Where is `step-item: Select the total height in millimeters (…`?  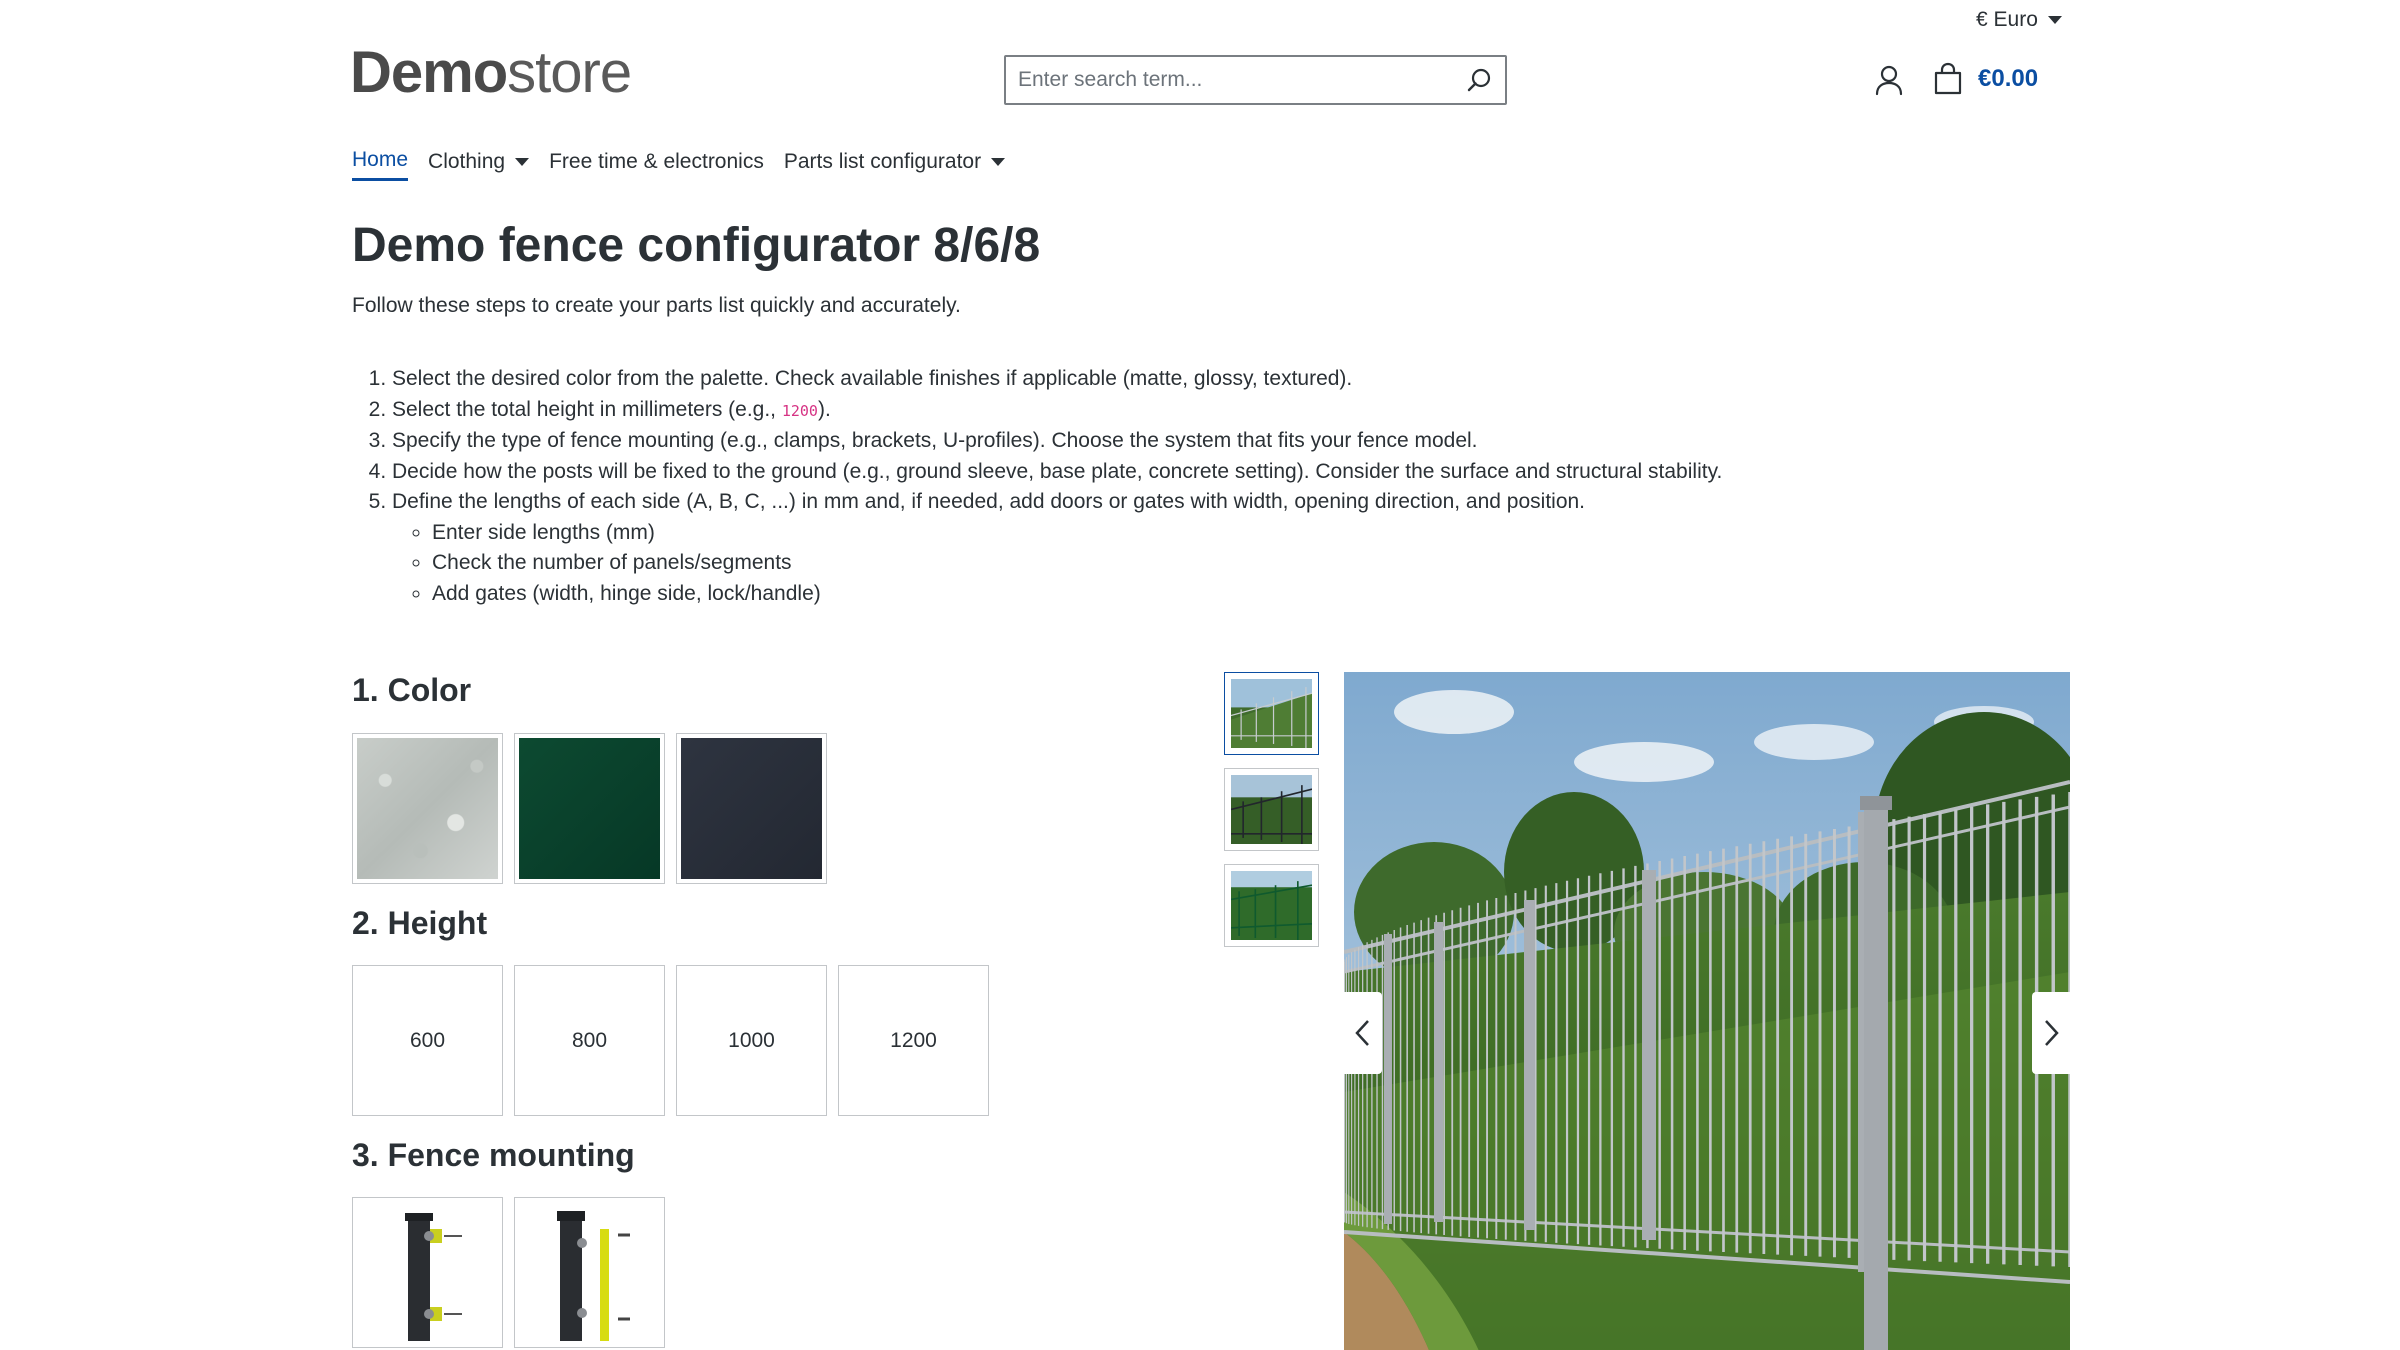 step-item: Select the total height in millimeters (… is located at coordinates (1057, 411).